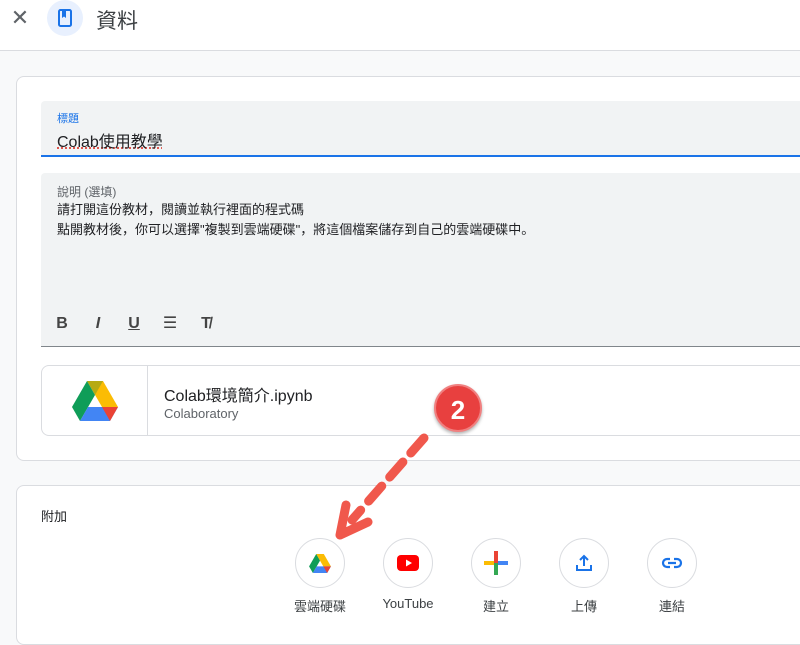  What do you see at coordinates (296, 229) in the screenshot?
I see `description-line: 點開教材後，你可以選擇"複製到雲端硬碟"，將這個檔案儲存到自己的雲端硬碟中。` at bounding box center [296, 229].